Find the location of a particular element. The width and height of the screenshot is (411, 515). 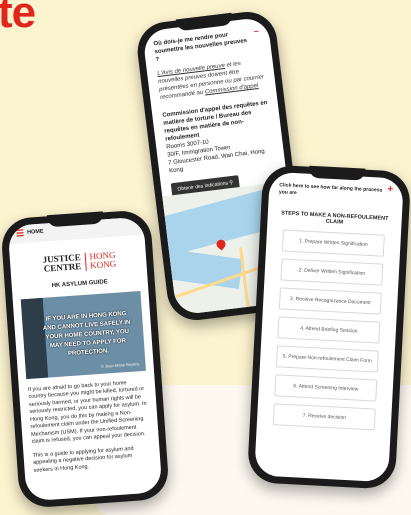

justice-centre-logo: JUSTICE CENTRE HONG KONG is located at coordinates (78, 262).